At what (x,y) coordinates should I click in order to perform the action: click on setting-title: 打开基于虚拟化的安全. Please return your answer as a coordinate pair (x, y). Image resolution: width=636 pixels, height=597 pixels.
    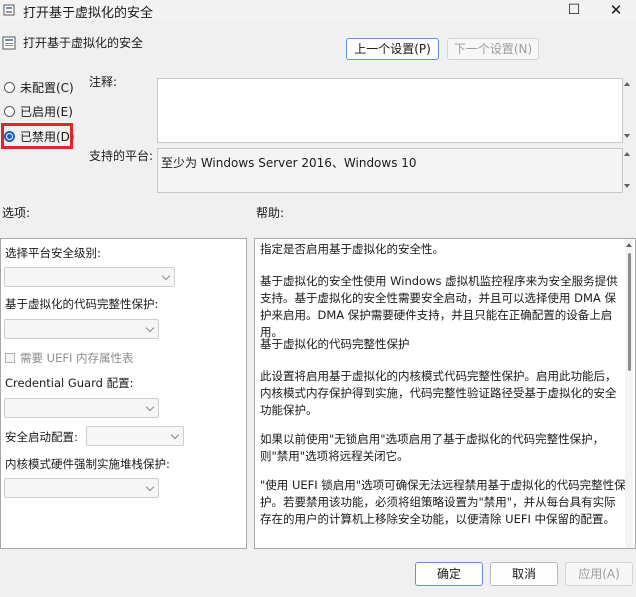
    Looking at the image, I should click on (83, 43).